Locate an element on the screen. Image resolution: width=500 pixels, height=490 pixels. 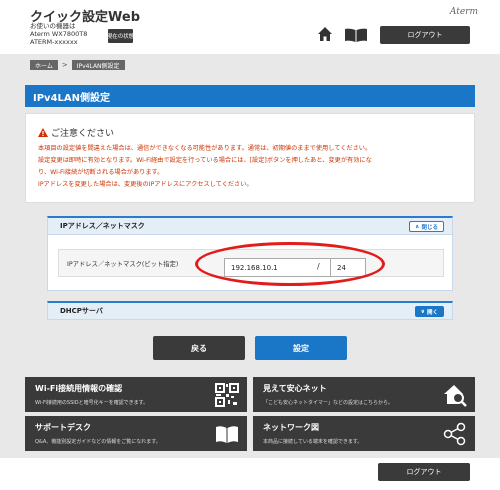
dhcp-section-header: DHCPサーバ ∨ 開く is located at coordinates (250, 310).